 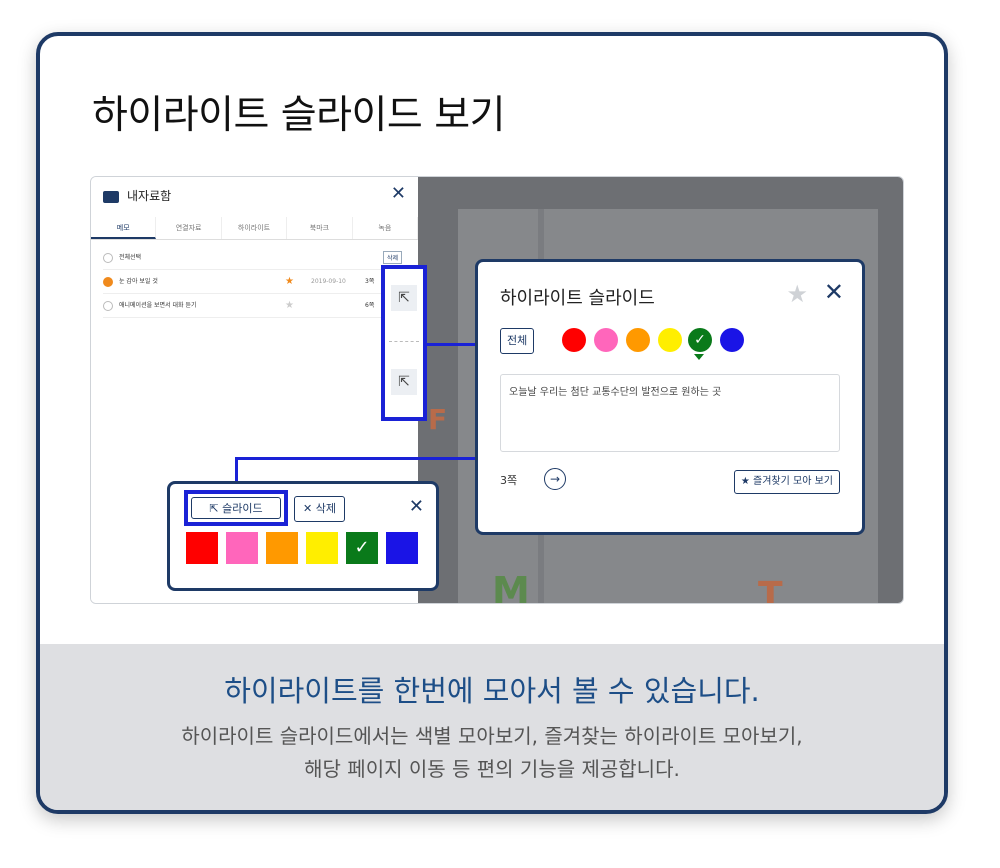 What do you see at coordinates (670, 413) in the screenshot?
I see `memo-text: 오늘날 우리는 첨단 교통수단의 발전으로 원하는 곳` at bounding box center [670, 413].